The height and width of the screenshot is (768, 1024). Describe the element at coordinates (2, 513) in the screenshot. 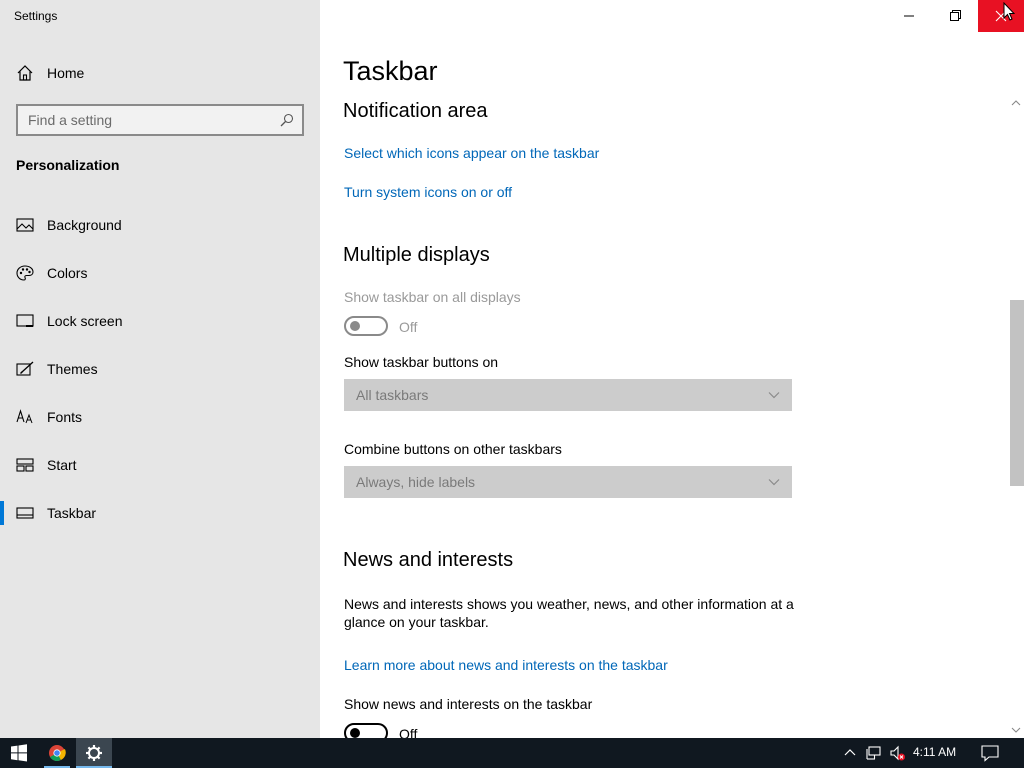

I see `selected-indicator` at that location.